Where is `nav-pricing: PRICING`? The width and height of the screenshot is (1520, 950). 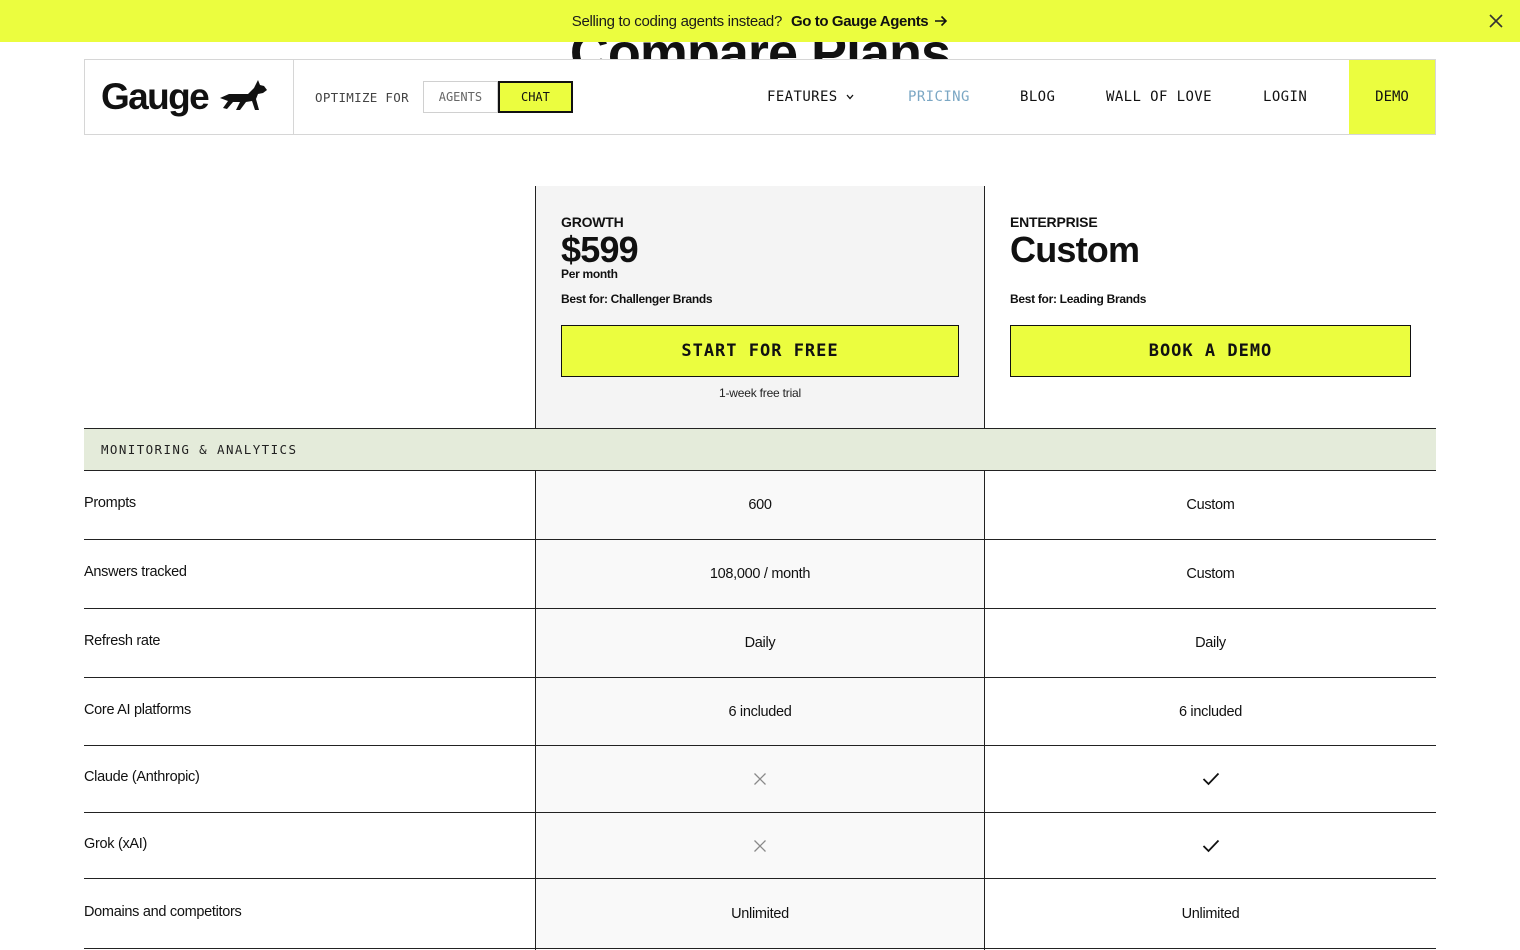 nav-pricing: PRICING is located at coordinates (964, 97).